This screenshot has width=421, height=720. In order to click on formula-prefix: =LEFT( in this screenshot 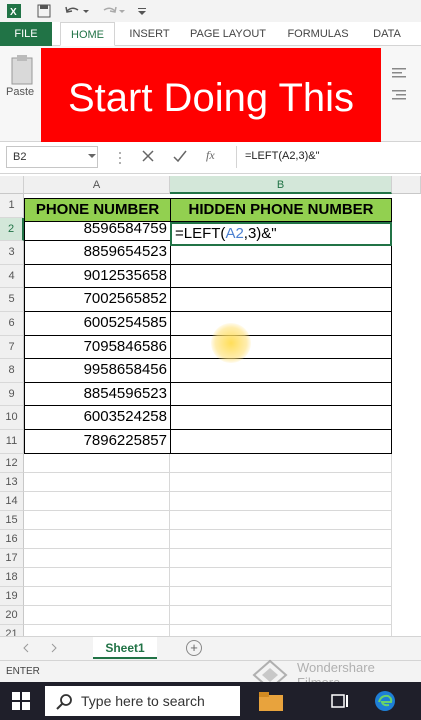, I will do `click(200, 233)`.